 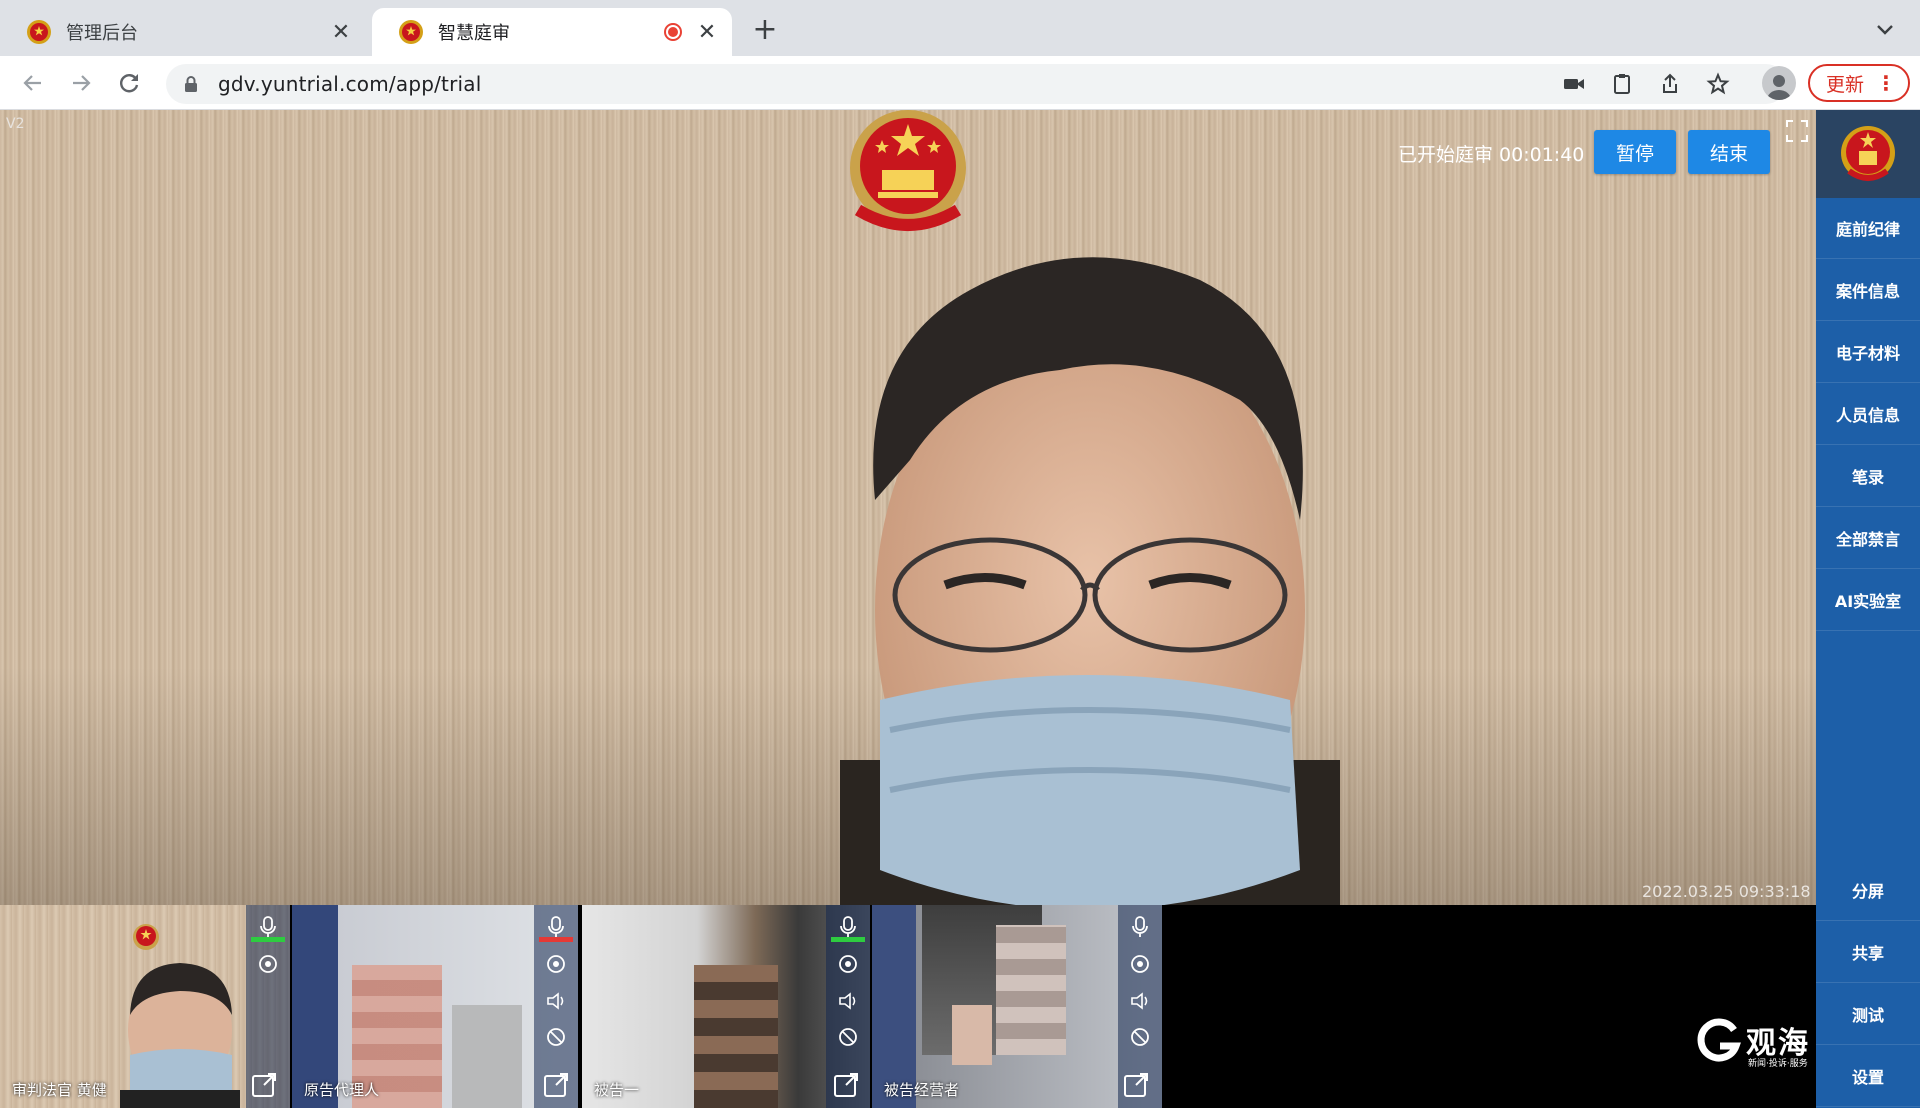 I want to click on more-vert-icon: ⋮, so click(x=1886, y=83).